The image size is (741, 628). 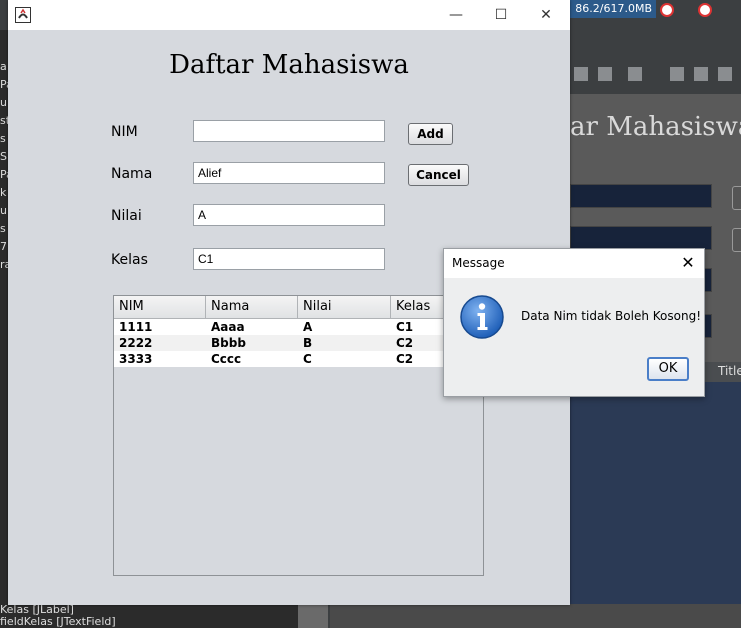 I want to click on table-cell: 1111, so click(x=136, y=327).